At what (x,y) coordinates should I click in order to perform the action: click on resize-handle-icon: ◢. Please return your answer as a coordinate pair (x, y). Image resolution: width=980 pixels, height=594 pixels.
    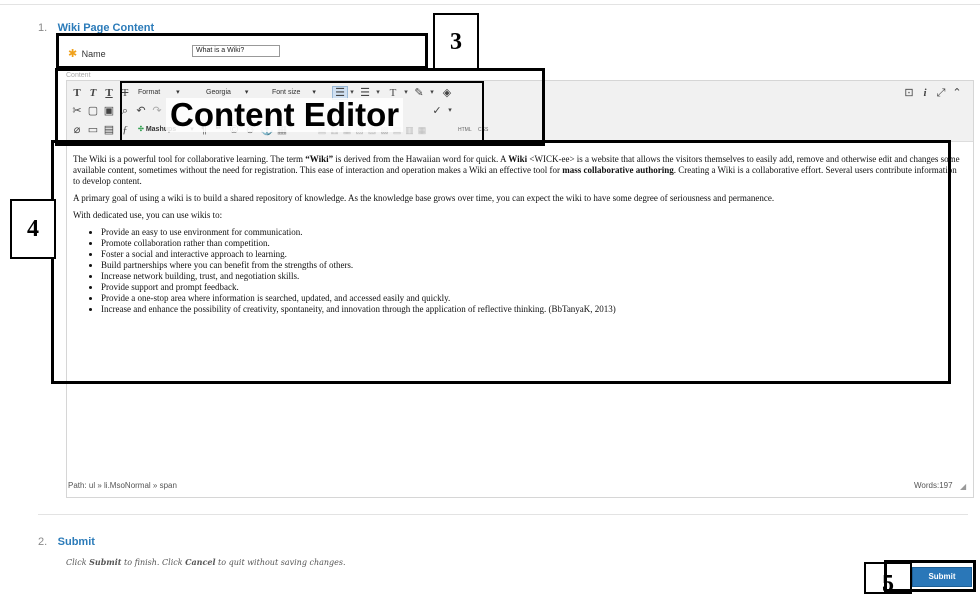
    Looking at the image, I should click on (963, 486).